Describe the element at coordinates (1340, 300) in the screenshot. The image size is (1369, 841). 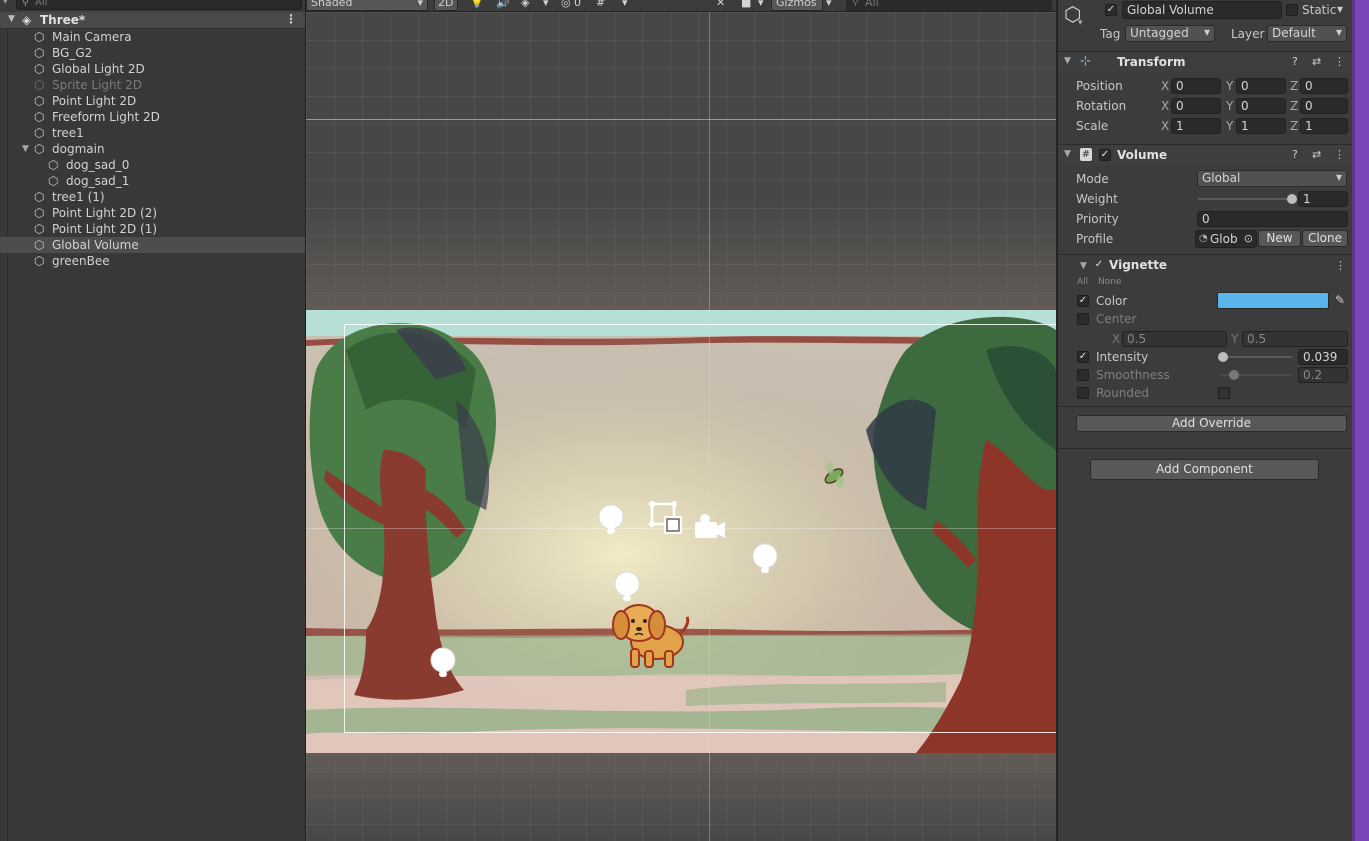
I see `eyedropper-icon: ✎` at that location.